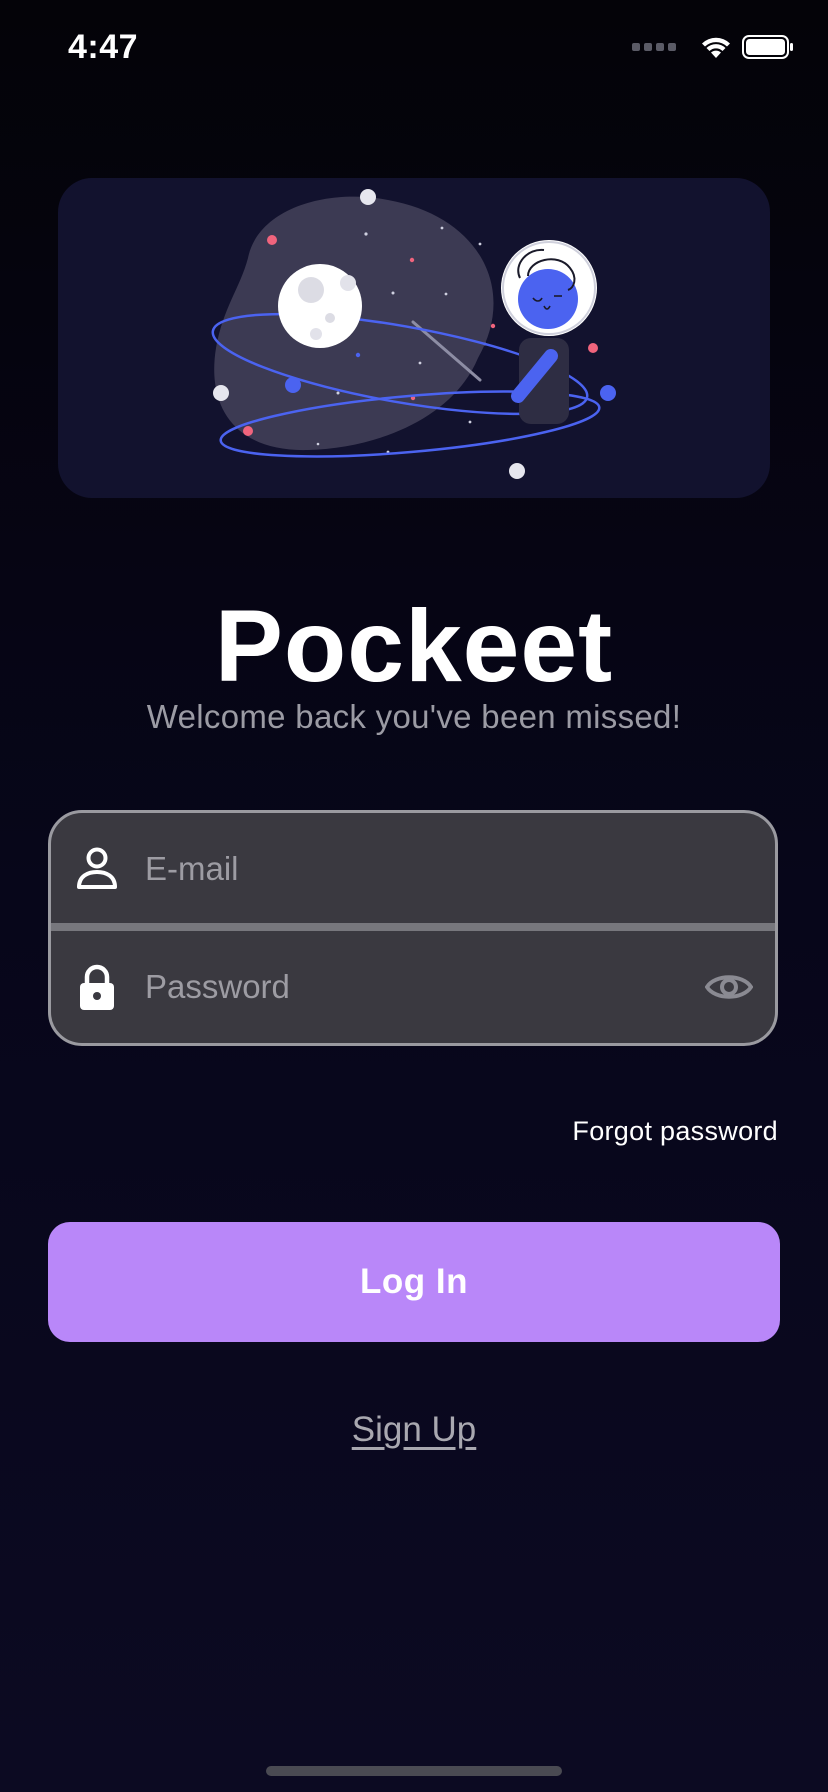  Describe the element at coordinates (103, 47) in the screenshot. I see `status-time: 4:47` at that location.